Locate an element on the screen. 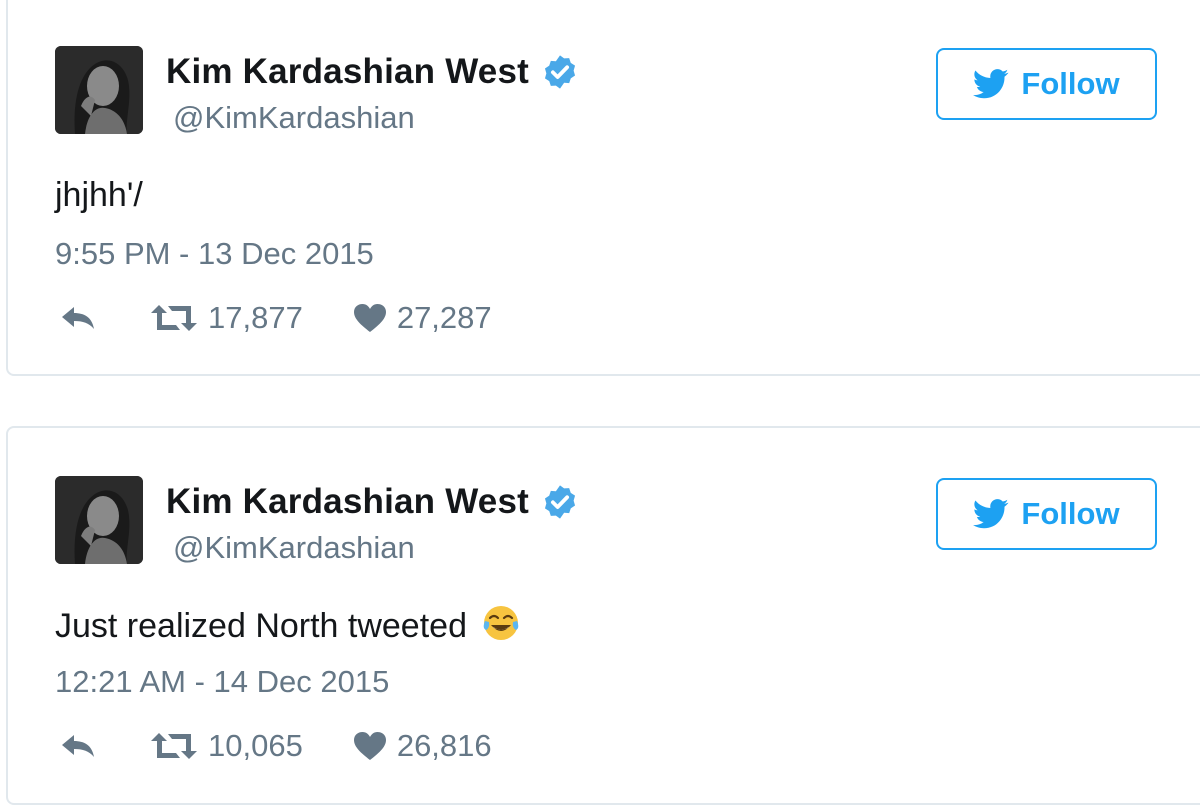 The height and width of the screenshot is (807, 1200). like-count: 27,287 is located at coordinates (444, 317).